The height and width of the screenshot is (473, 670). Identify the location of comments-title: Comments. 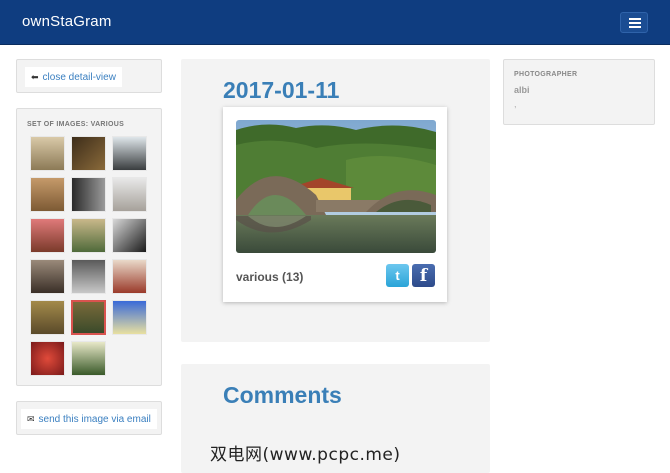
(282, 395).